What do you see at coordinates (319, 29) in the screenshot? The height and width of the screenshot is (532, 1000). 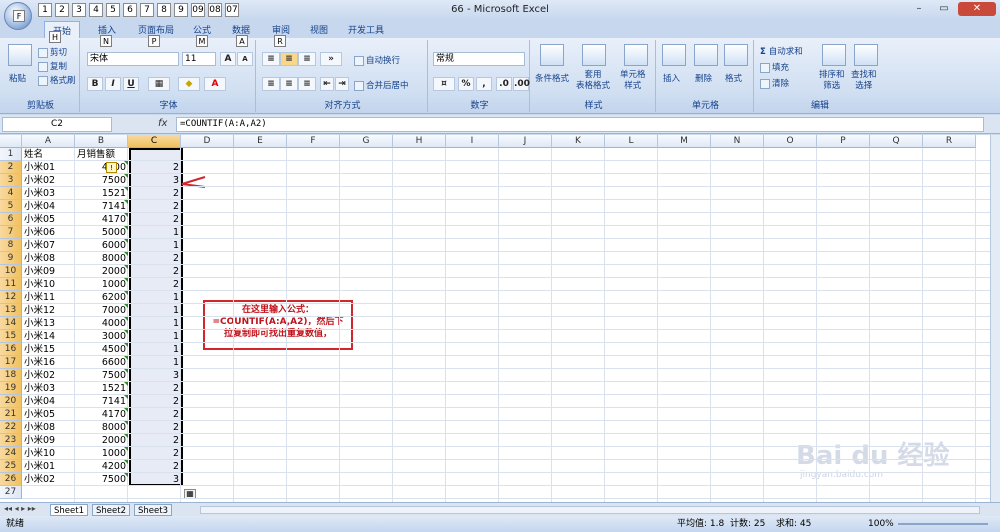 I see `tab-view: 视图` at bounding box center [319, 29].